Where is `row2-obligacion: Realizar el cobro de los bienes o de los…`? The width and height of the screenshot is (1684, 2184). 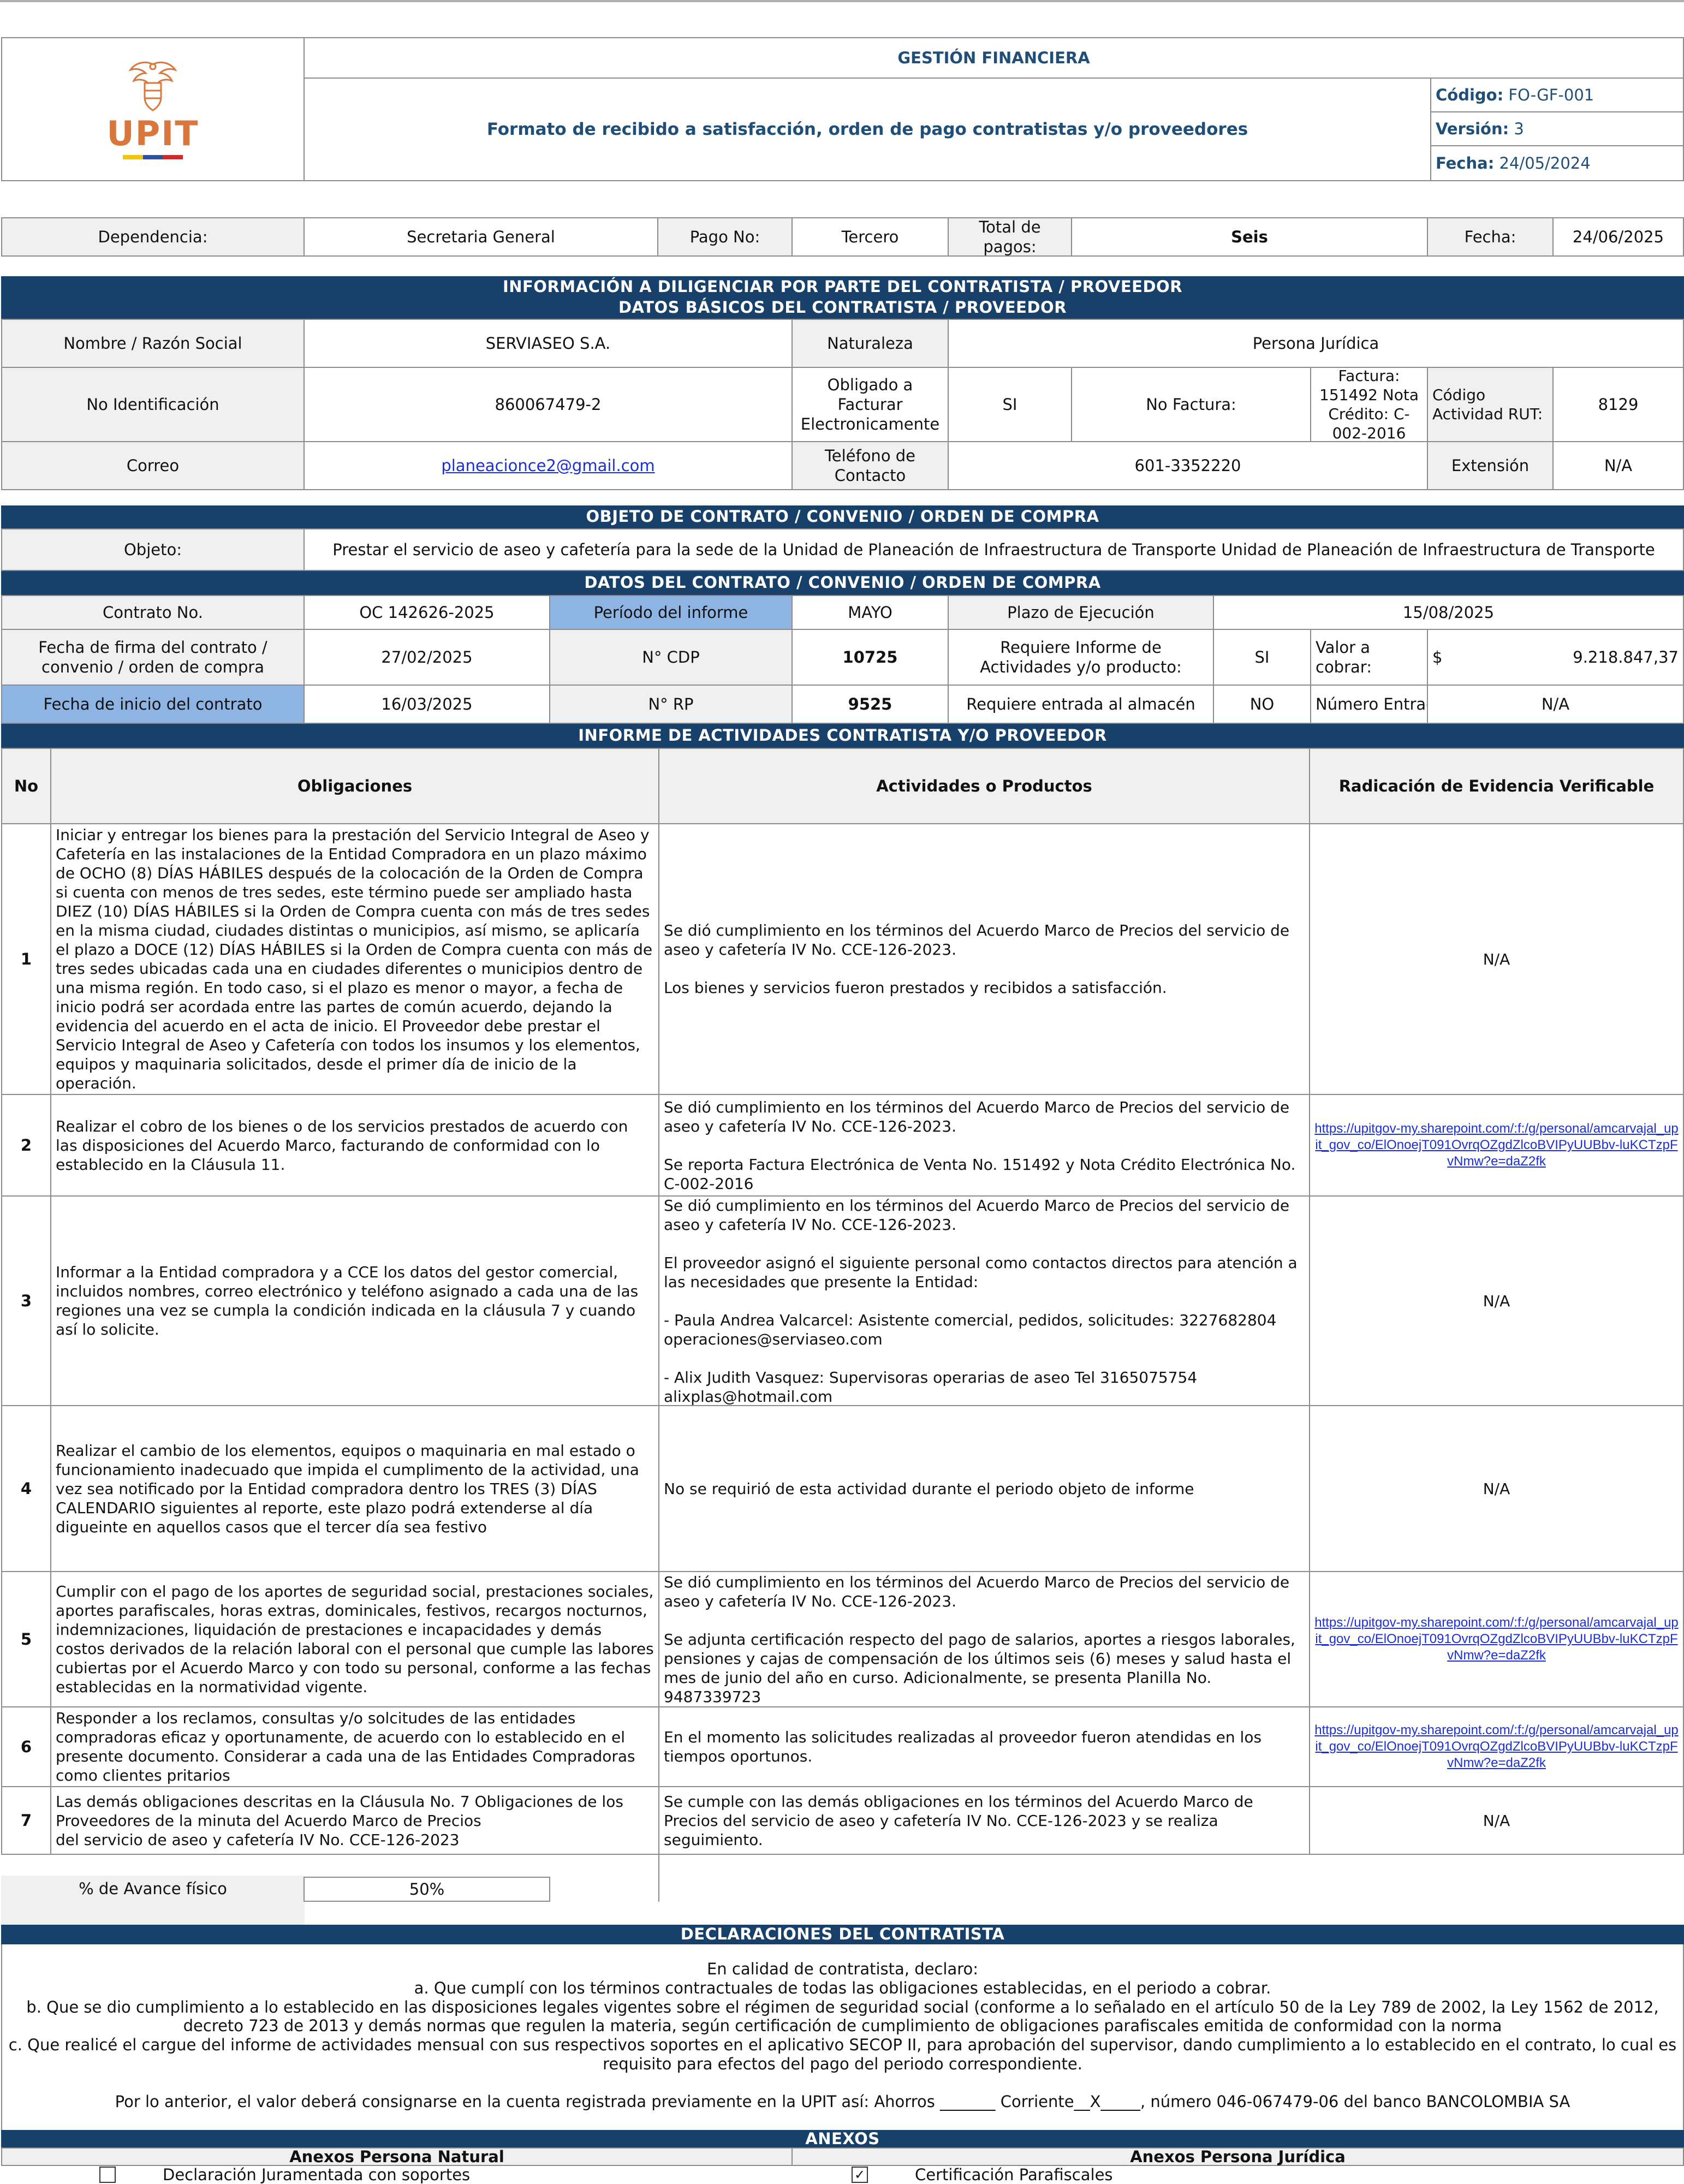
row2-obligacion: Realizar el cobro de los bienes o de los… is located at coordinates (354, 1145).